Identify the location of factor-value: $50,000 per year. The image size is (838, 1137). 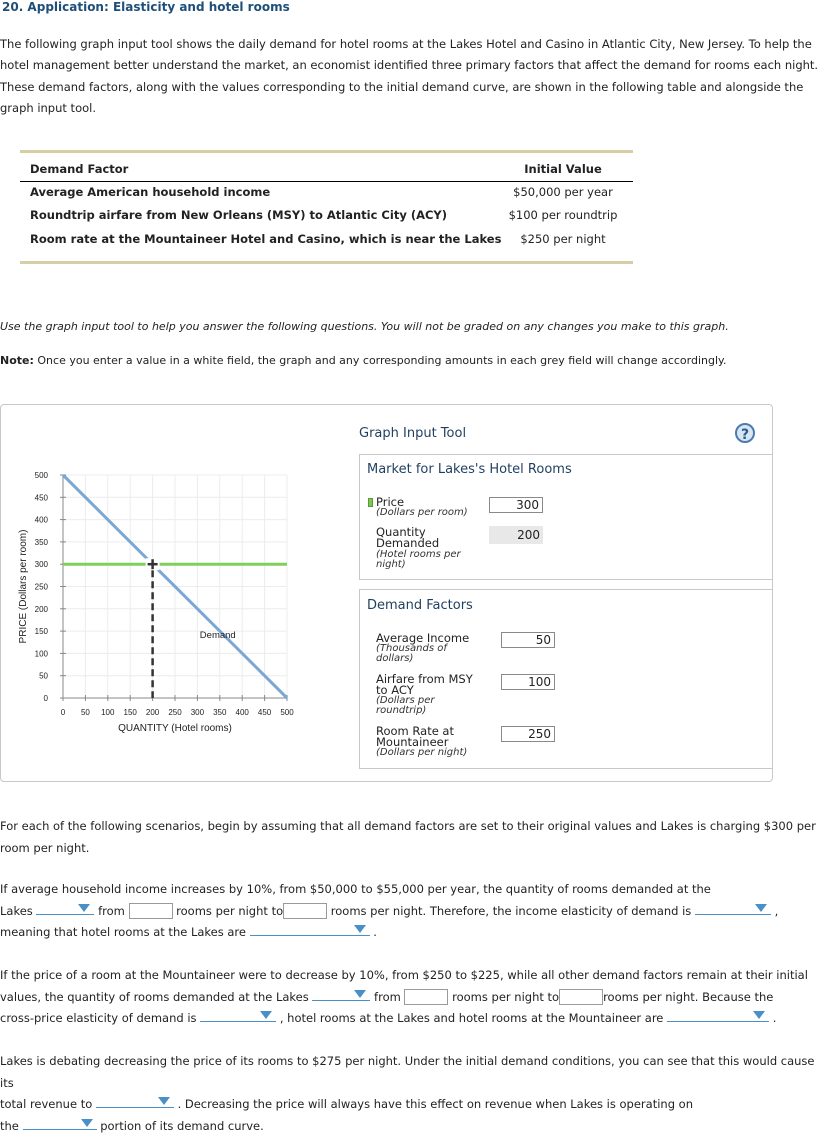
(563, 192).